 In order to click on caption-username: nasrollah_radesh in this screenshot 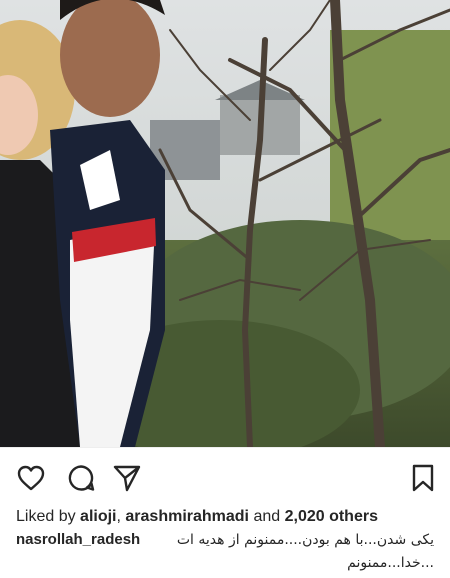, I will do `click(78, 540)`.